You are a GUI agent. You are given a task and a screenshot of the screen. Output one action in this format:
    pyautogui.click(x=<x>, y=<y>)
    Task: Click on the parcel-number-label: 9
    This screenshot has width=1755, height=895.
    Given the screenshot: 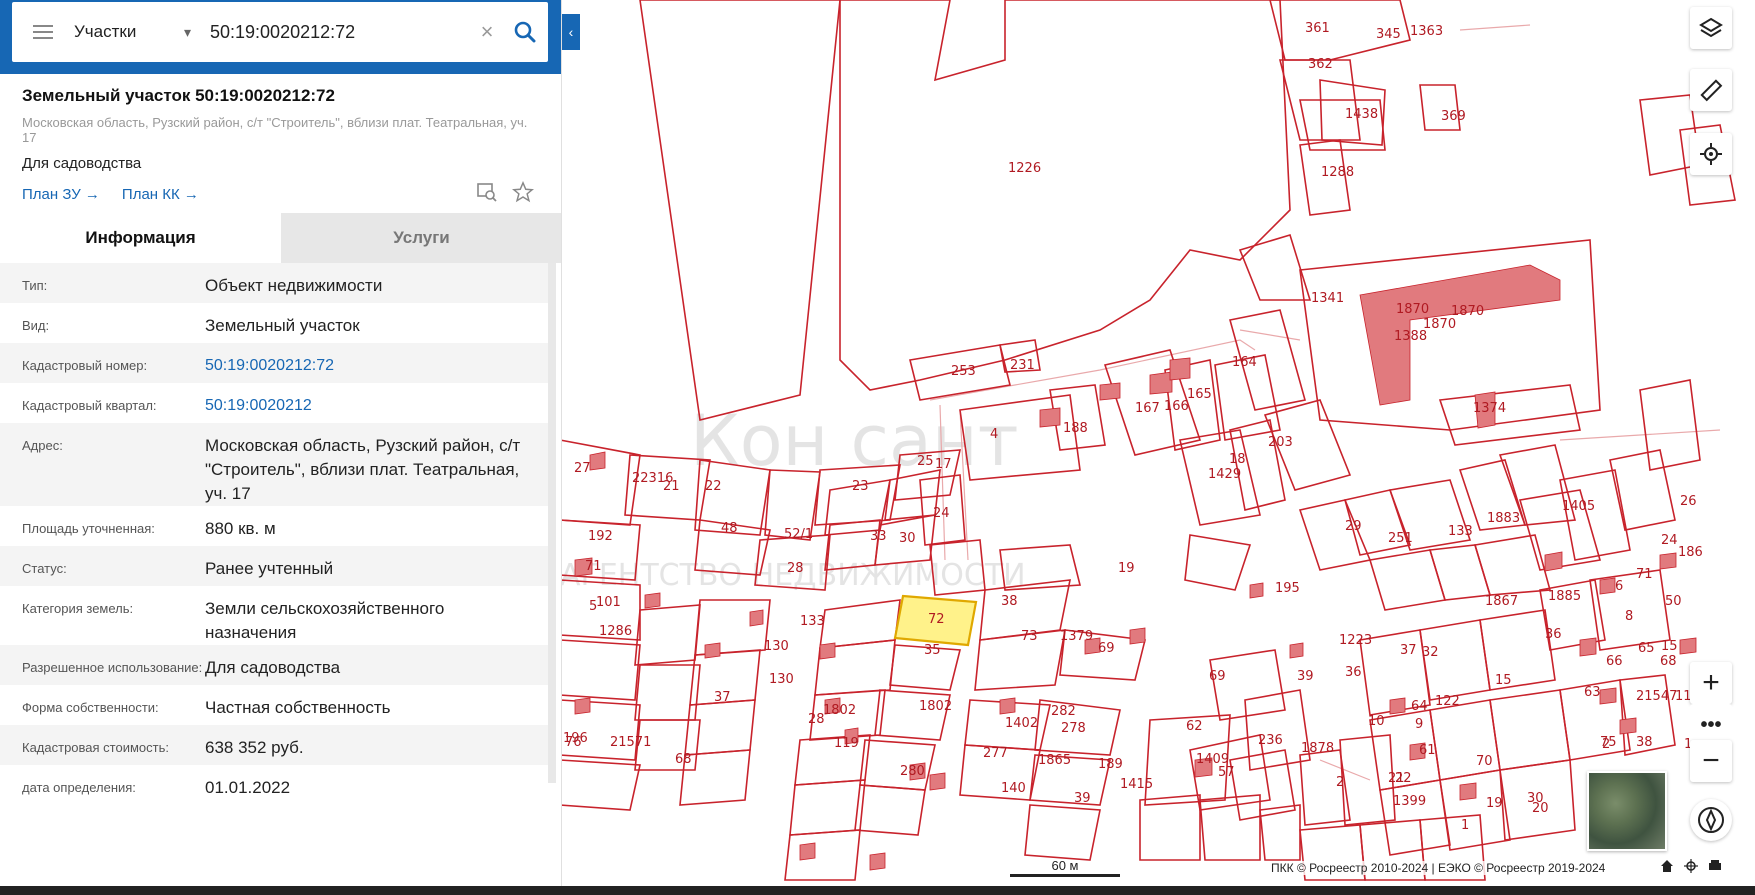 What is the action you would take?
    pyautogui.click(x=1419, y=724)
    